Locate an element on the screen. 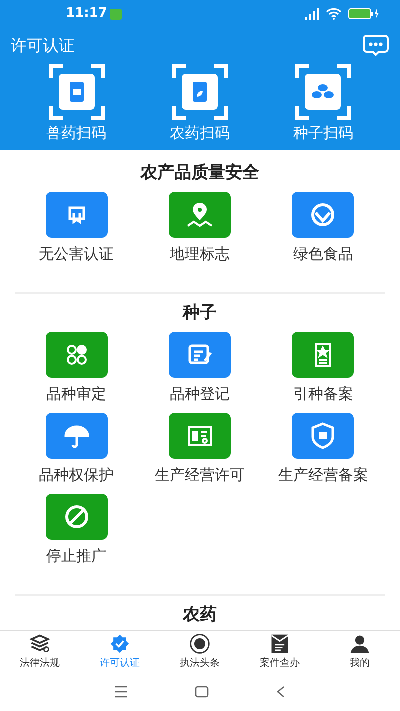 The width and height of the screenshot is (400, 711). chat-icon is located at coordinates (376, 46).